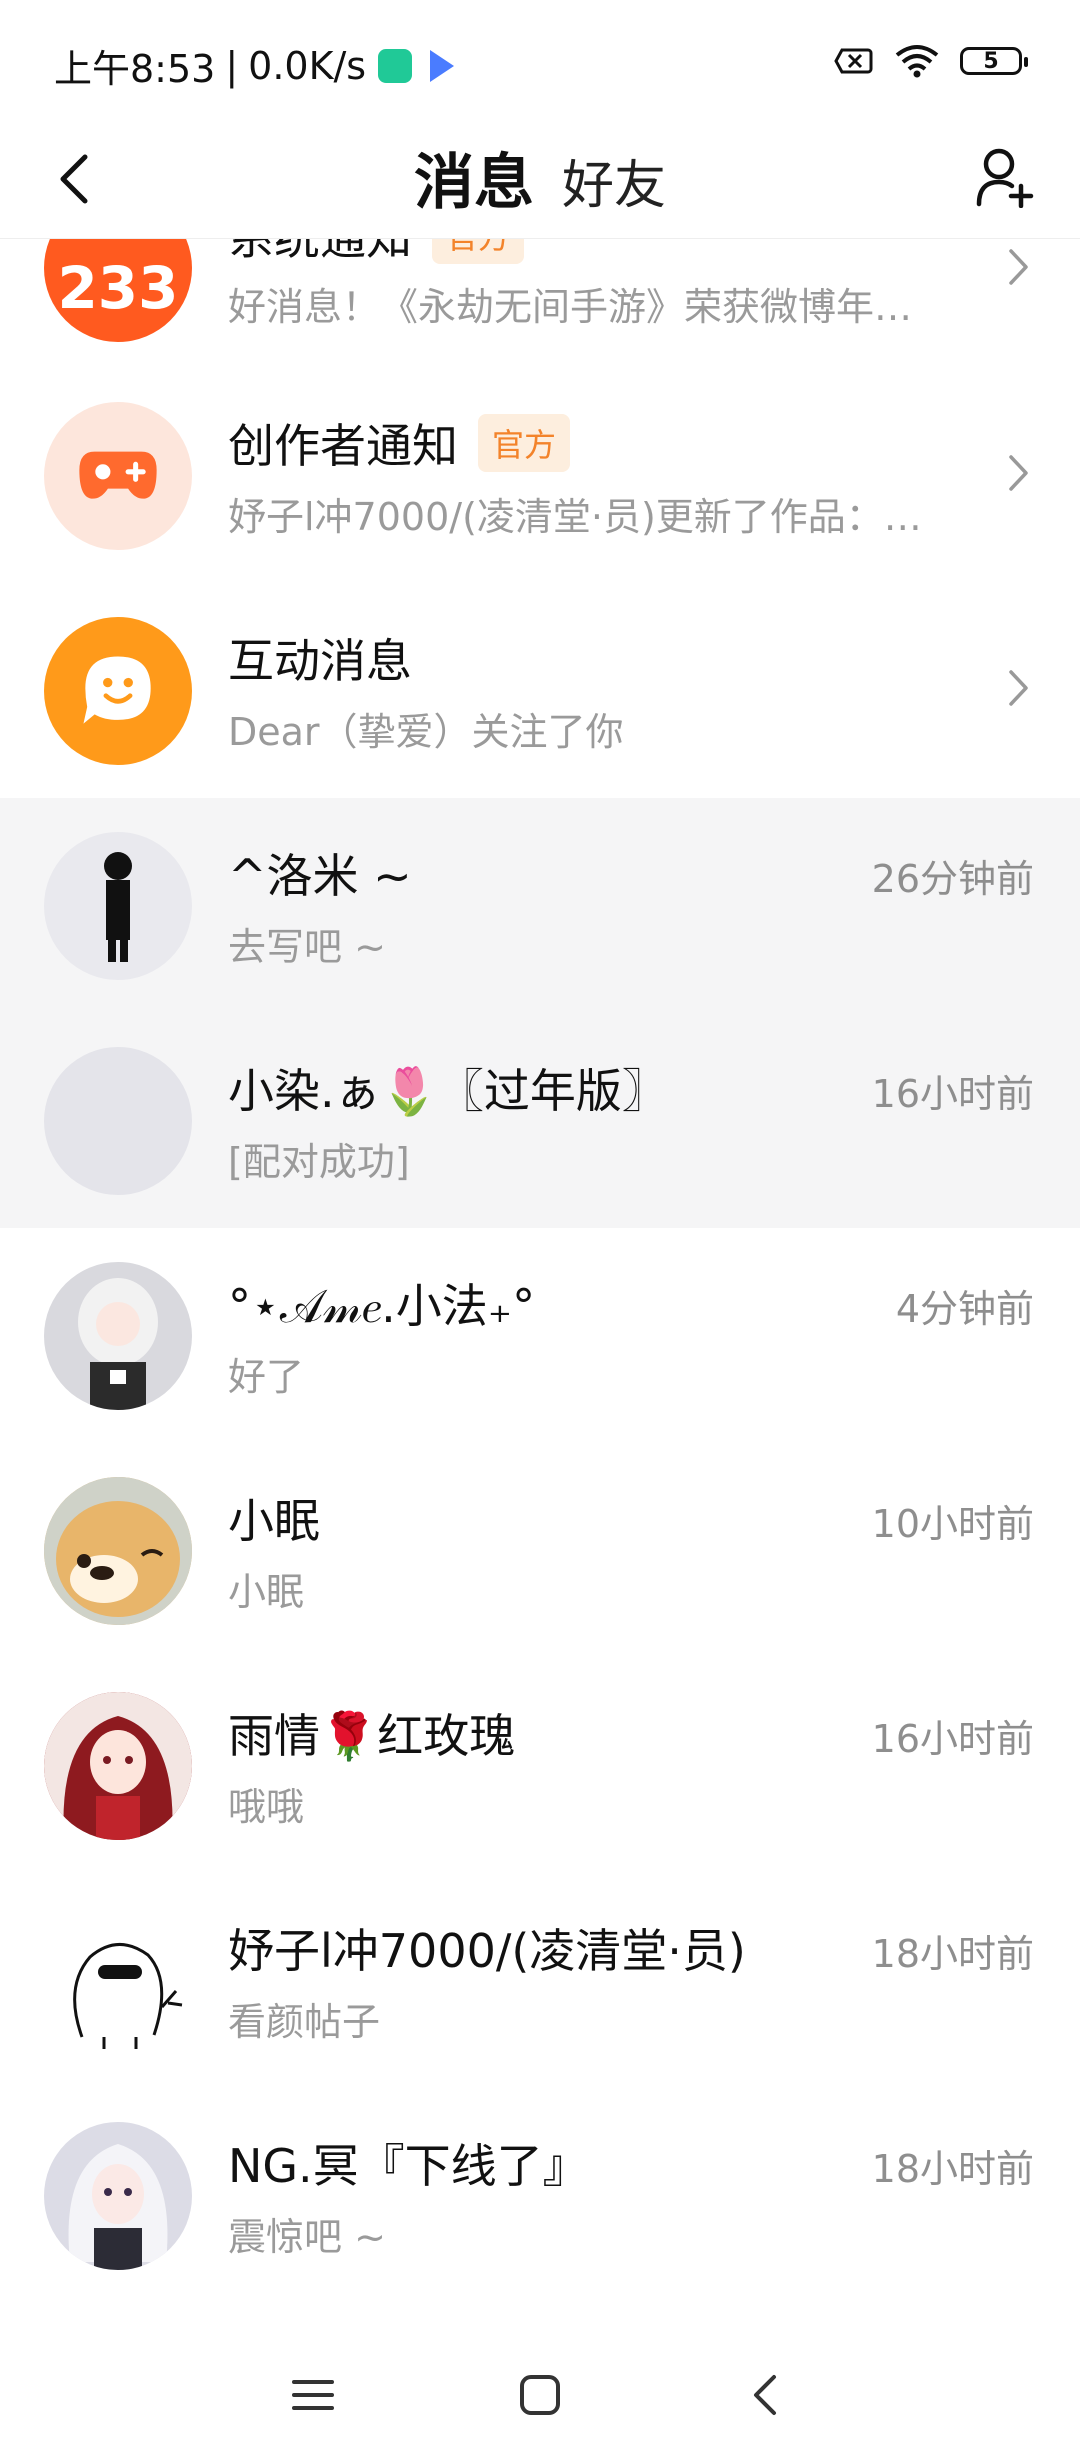 The width and height of the screenshot is (1080, 2460). Describe the element at coordinates (540, 905) in the screenshot. I see `conversation-row: ^洛米 ~ 去写吧 ~ 26分钟前` at that location.